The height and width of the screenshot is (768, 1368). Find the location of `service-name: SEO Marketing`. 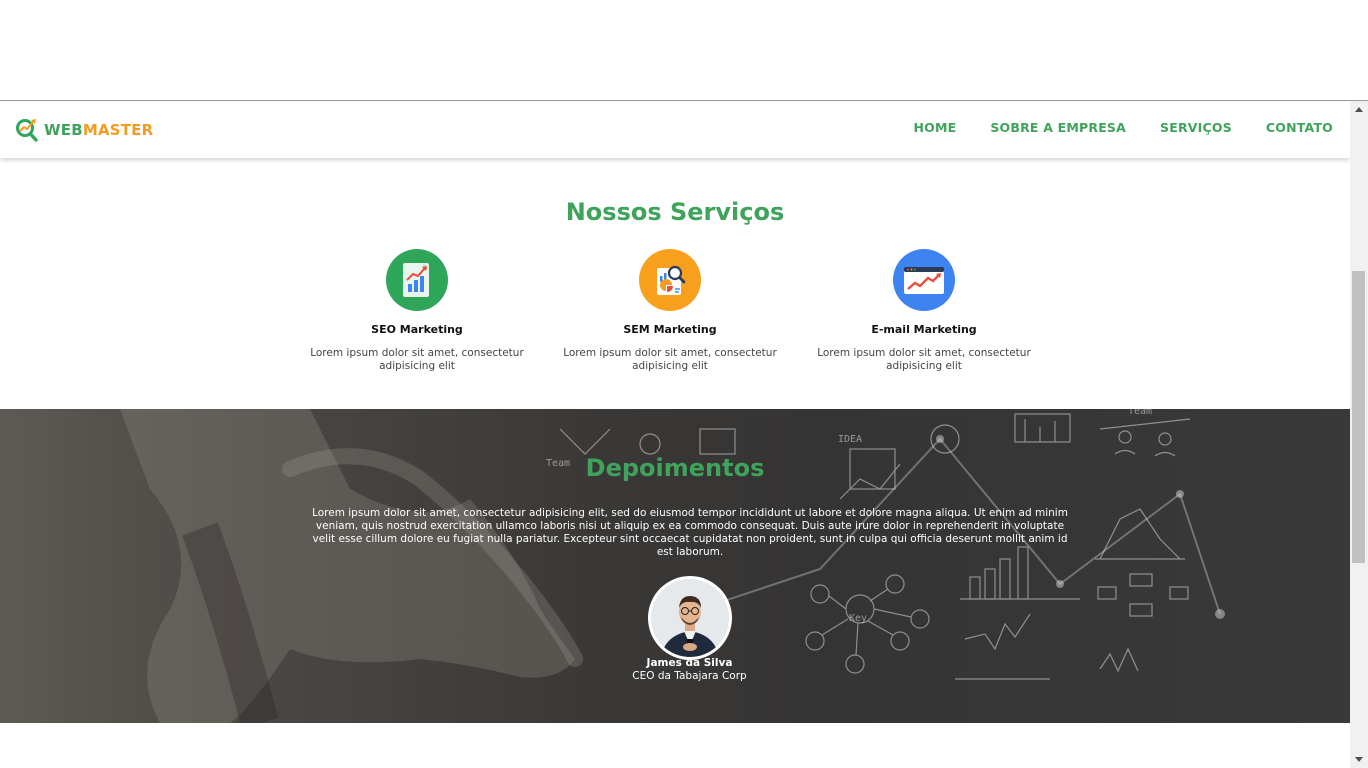

service-name: SEO Marketing is located at coordinates (417, 329).